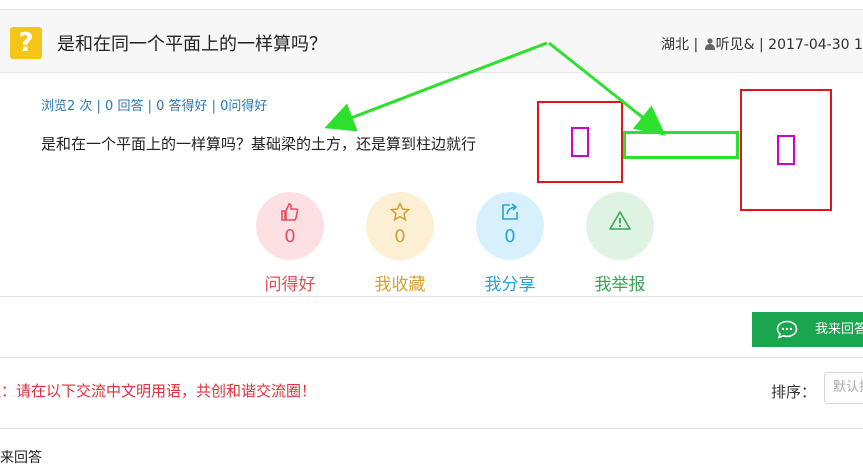 The image size is (863, 467). I want to click on question-title: 是和在同一个平面上的一样算吗？, so click(192, 44).